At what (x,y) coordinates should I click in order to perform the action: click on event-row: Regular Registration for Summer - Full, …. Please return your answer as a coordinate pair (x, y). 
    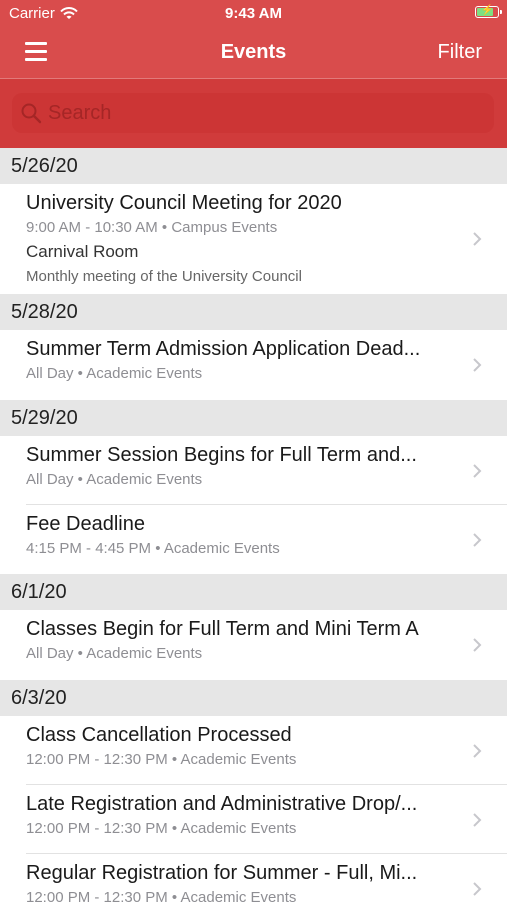
    Looking at the image, I should click on (253, 888).